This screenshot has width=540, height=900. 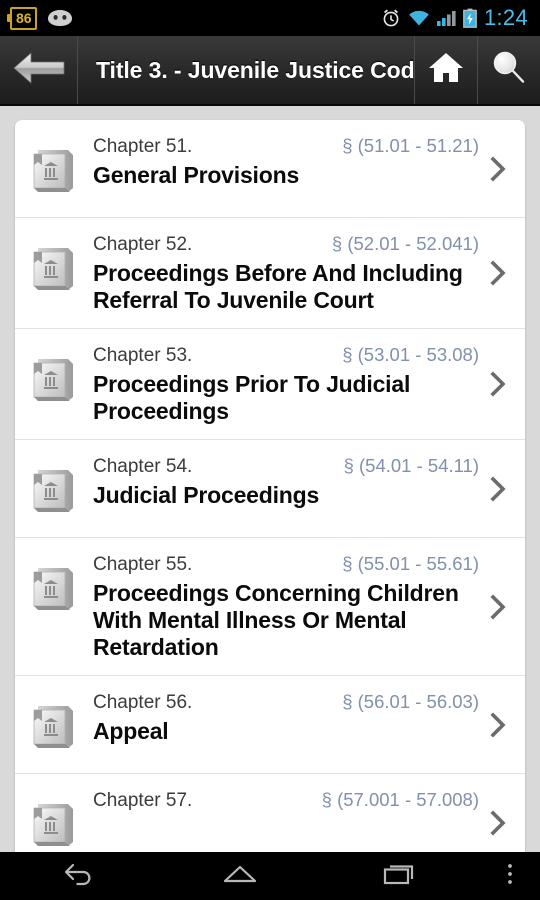 What do you see at coordinates (60, 18) in the screenshot?
I see `cyanogenmod-icon` at bounding box center [60, 18].